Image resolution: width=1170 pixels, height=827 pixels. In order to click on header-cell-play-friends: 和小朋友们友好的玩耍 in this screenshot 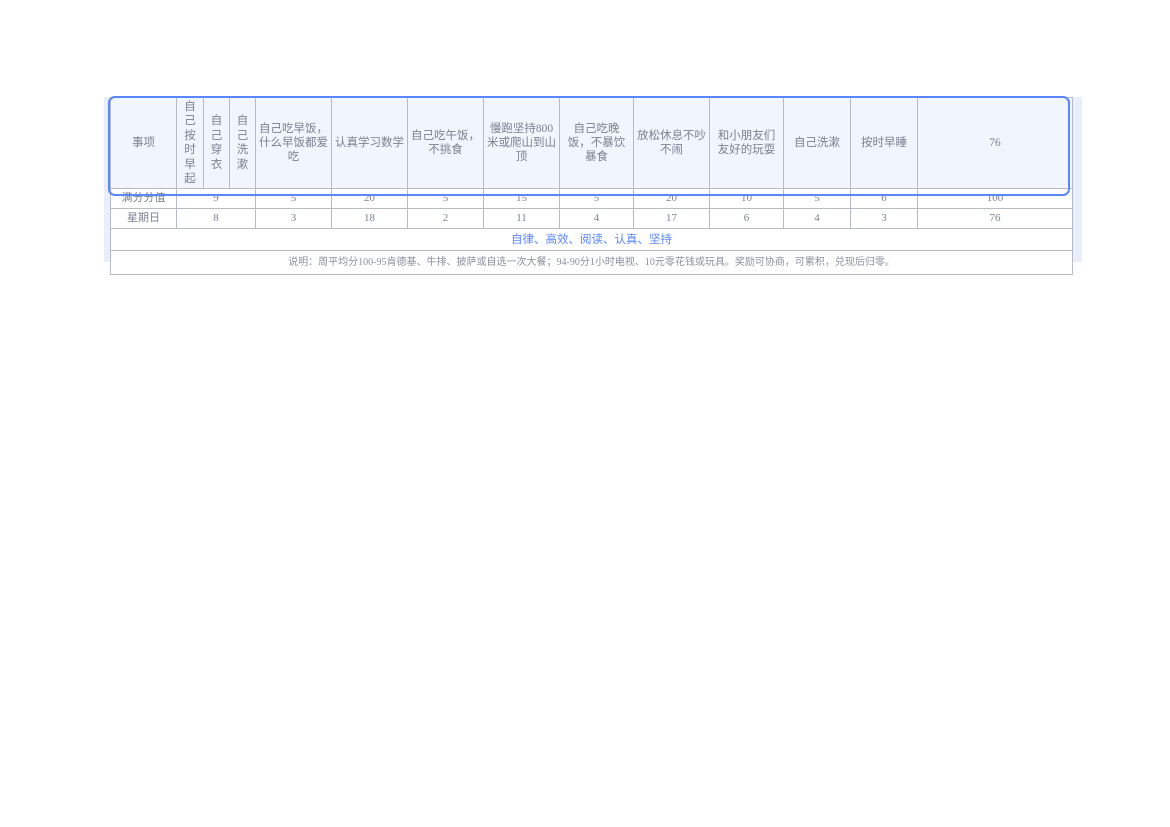, I will do `click(746, 143)`.